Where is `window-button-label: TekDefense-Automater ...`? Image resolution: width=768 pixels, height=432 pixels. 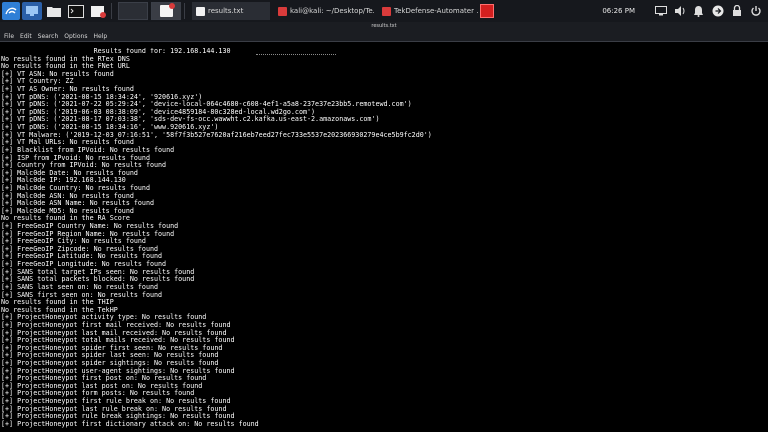
window-button-label: TekDefense-Automater ... is located at coordinates (436, 11).